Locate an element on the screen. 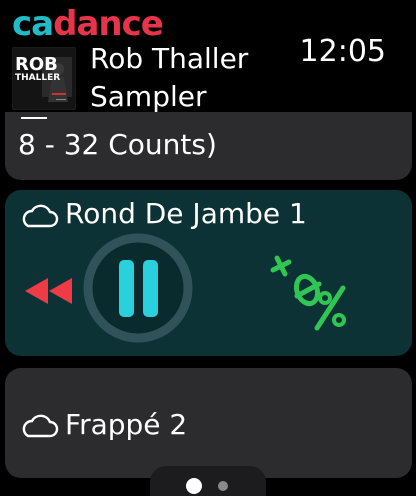  now-playing-title-line1: Rob Thaller is located at coordinates (169, 58).